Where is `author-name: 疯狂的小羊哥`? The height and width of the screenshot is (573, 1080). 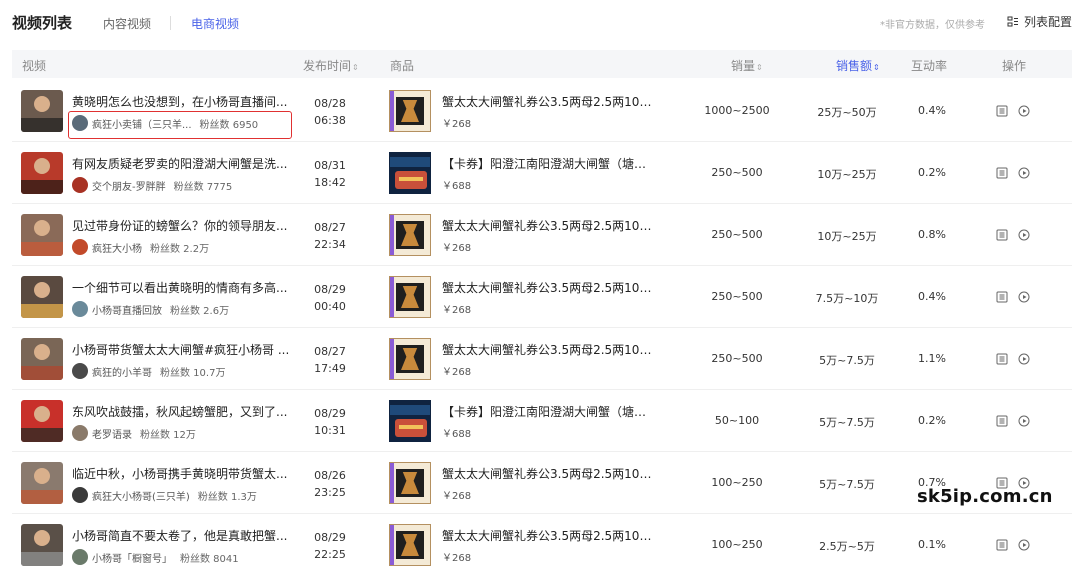 author-name: 疯狂的小羊哥 is located at coordinates (122, 371).